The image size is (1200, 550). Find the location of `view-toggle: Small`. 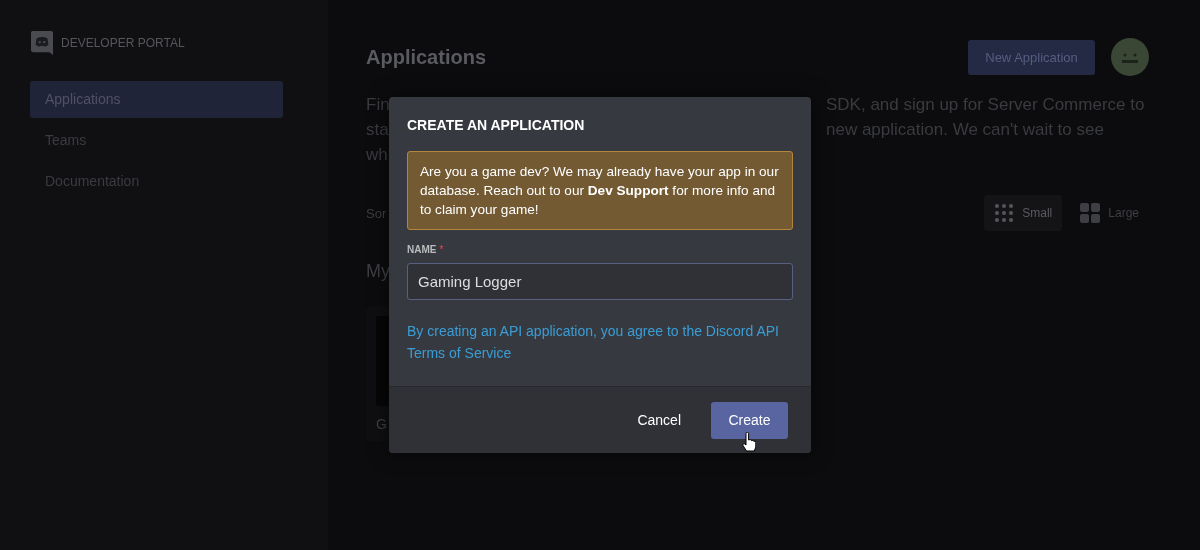

view-toggle: Small is located at coordinates (1023, 213).